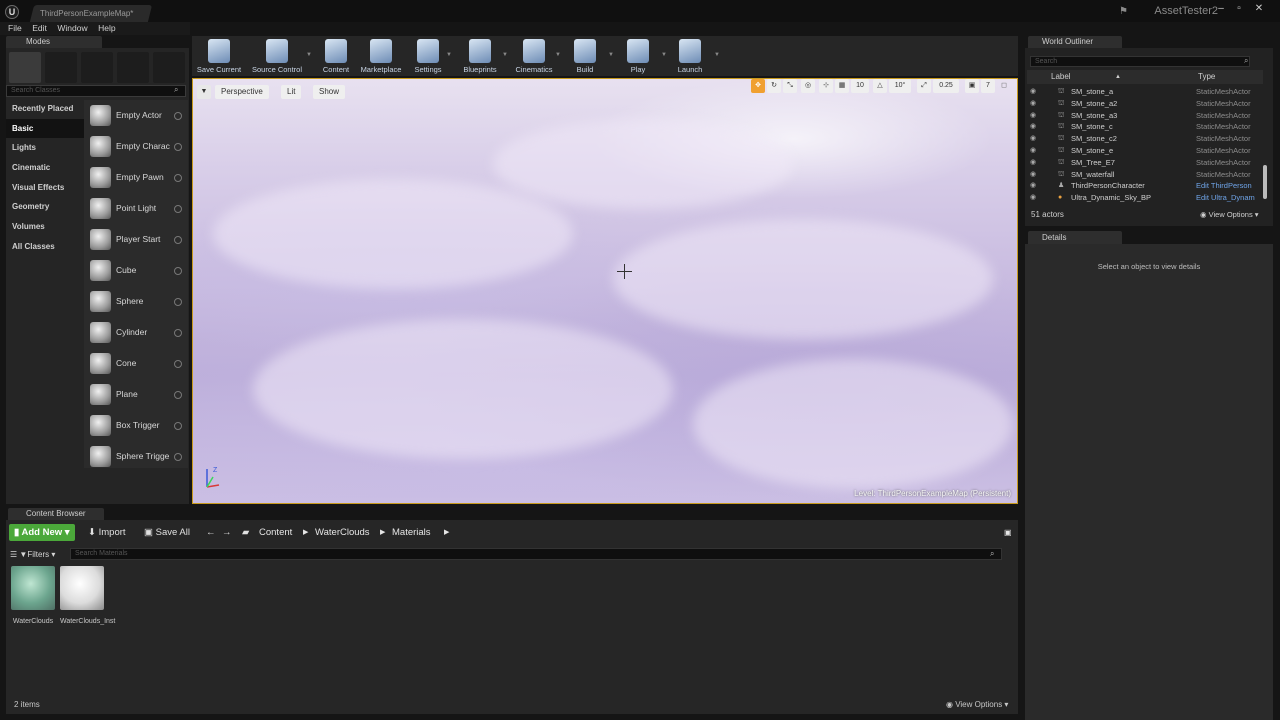 This screenshot has width=1280, height=720. Describe the element at coordinates (977, 704) in the screenshot. I see `content-view-options-button: ◉ View Options ▾` at that location.